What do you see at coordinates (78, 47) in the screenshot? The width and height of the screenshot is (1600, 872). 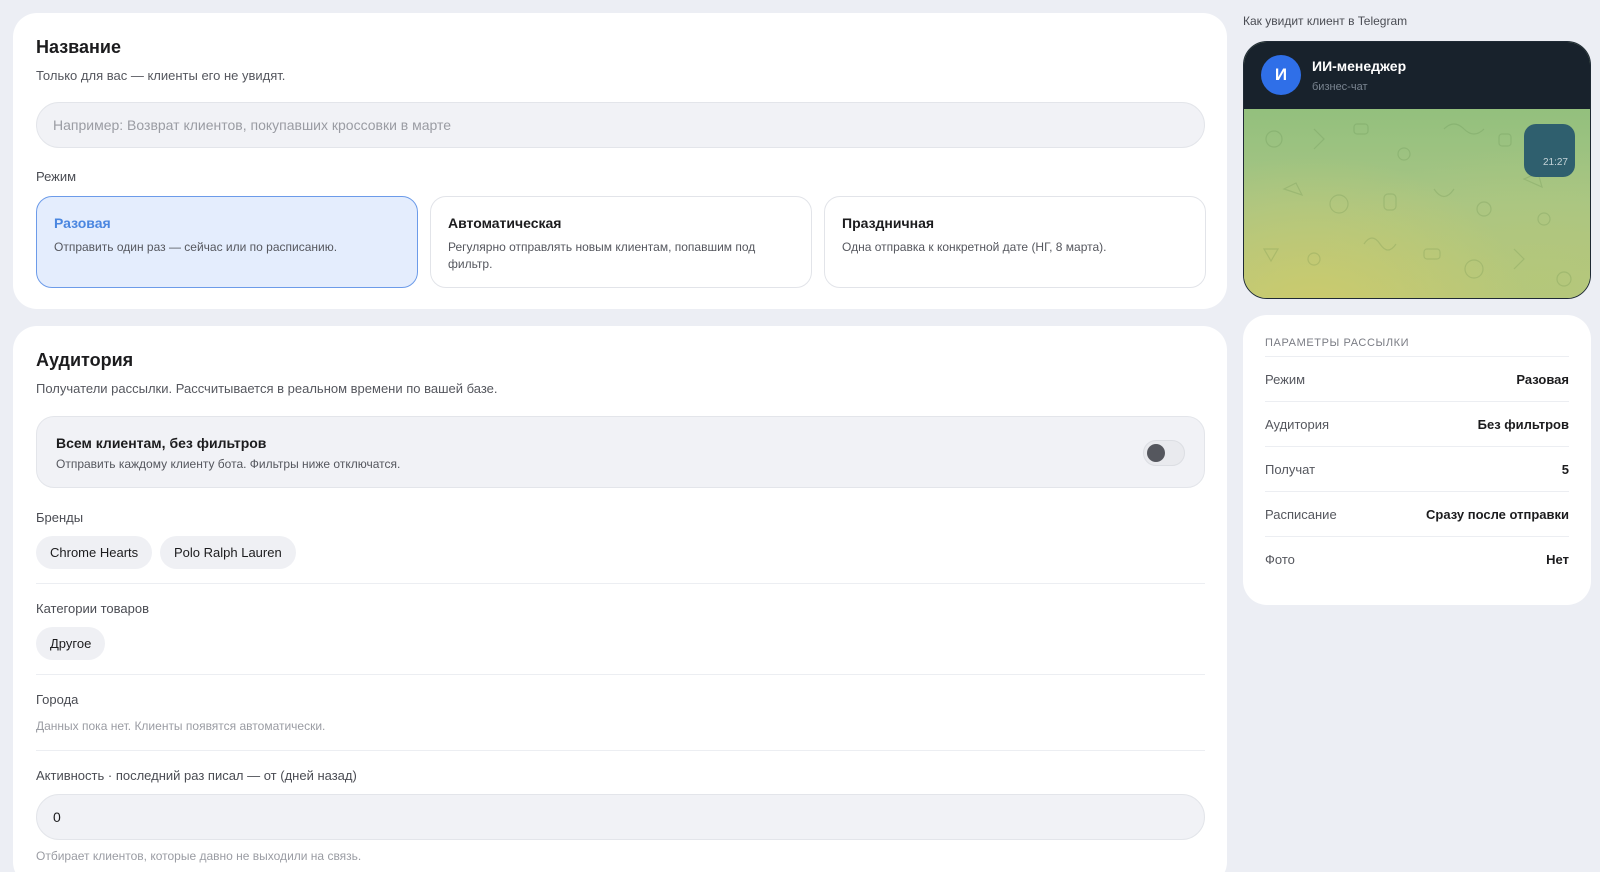 I see `name-title: Название` at bounding box center [78, 47].